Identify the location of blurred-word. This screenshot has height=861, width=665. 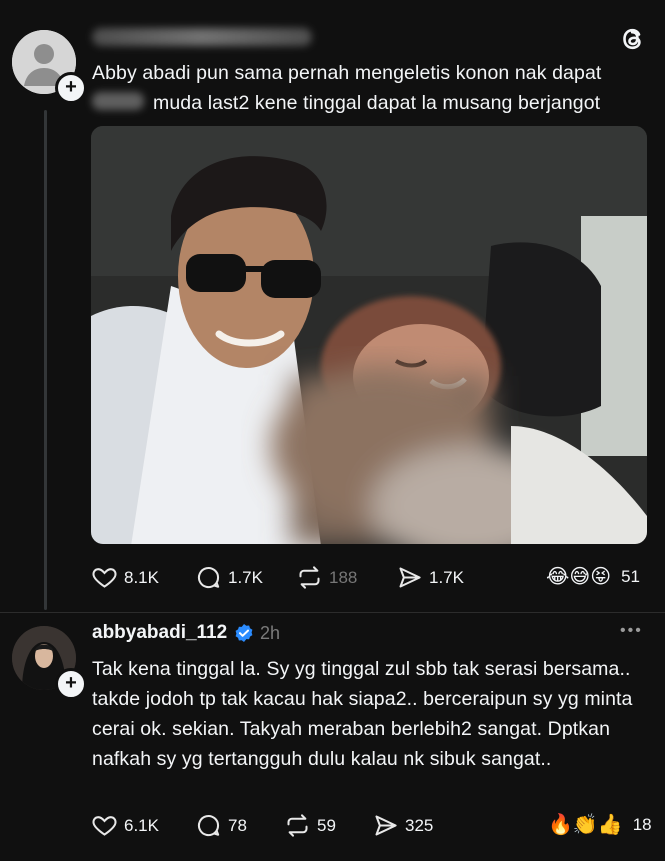
(118, 101).